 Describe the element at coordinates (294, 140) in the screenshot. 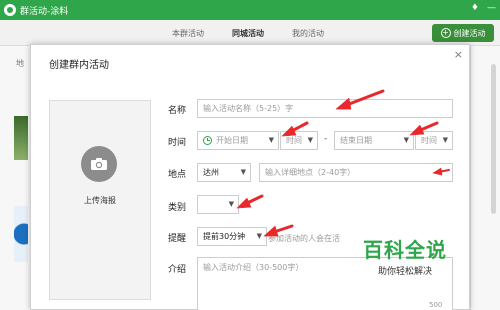

I see `start-time-placeholder: 时间` at that location.